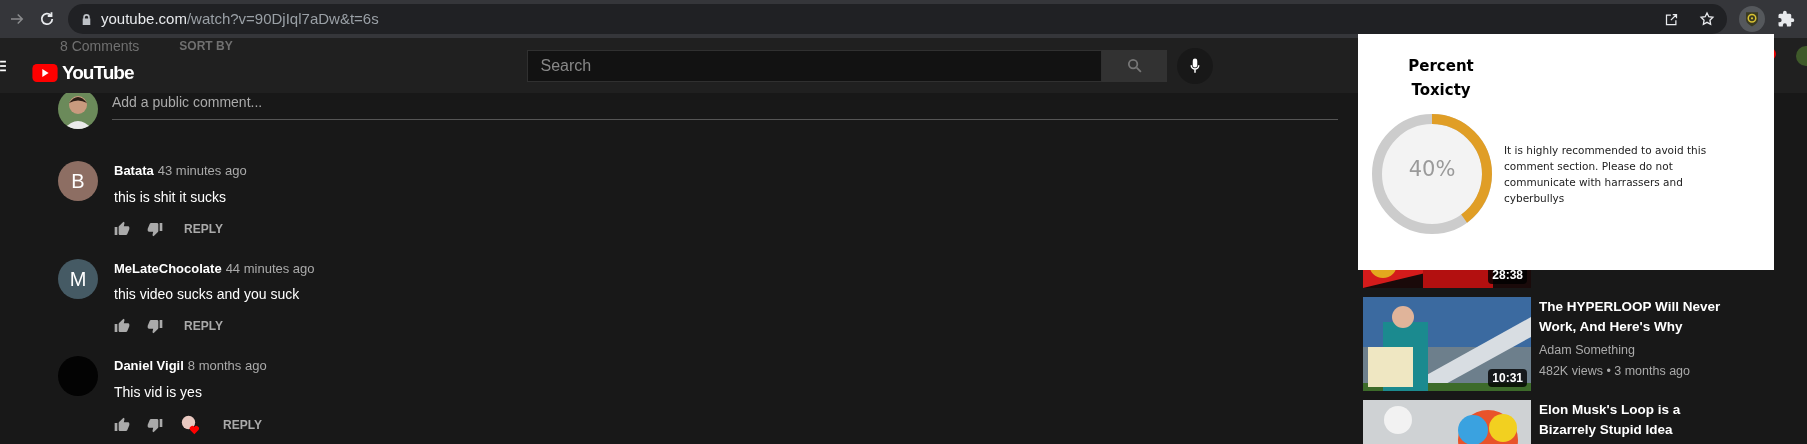  Describe the element at coordinates (100, 46) in the screenshot. I see `comment-count: 8 Comments` at that location.